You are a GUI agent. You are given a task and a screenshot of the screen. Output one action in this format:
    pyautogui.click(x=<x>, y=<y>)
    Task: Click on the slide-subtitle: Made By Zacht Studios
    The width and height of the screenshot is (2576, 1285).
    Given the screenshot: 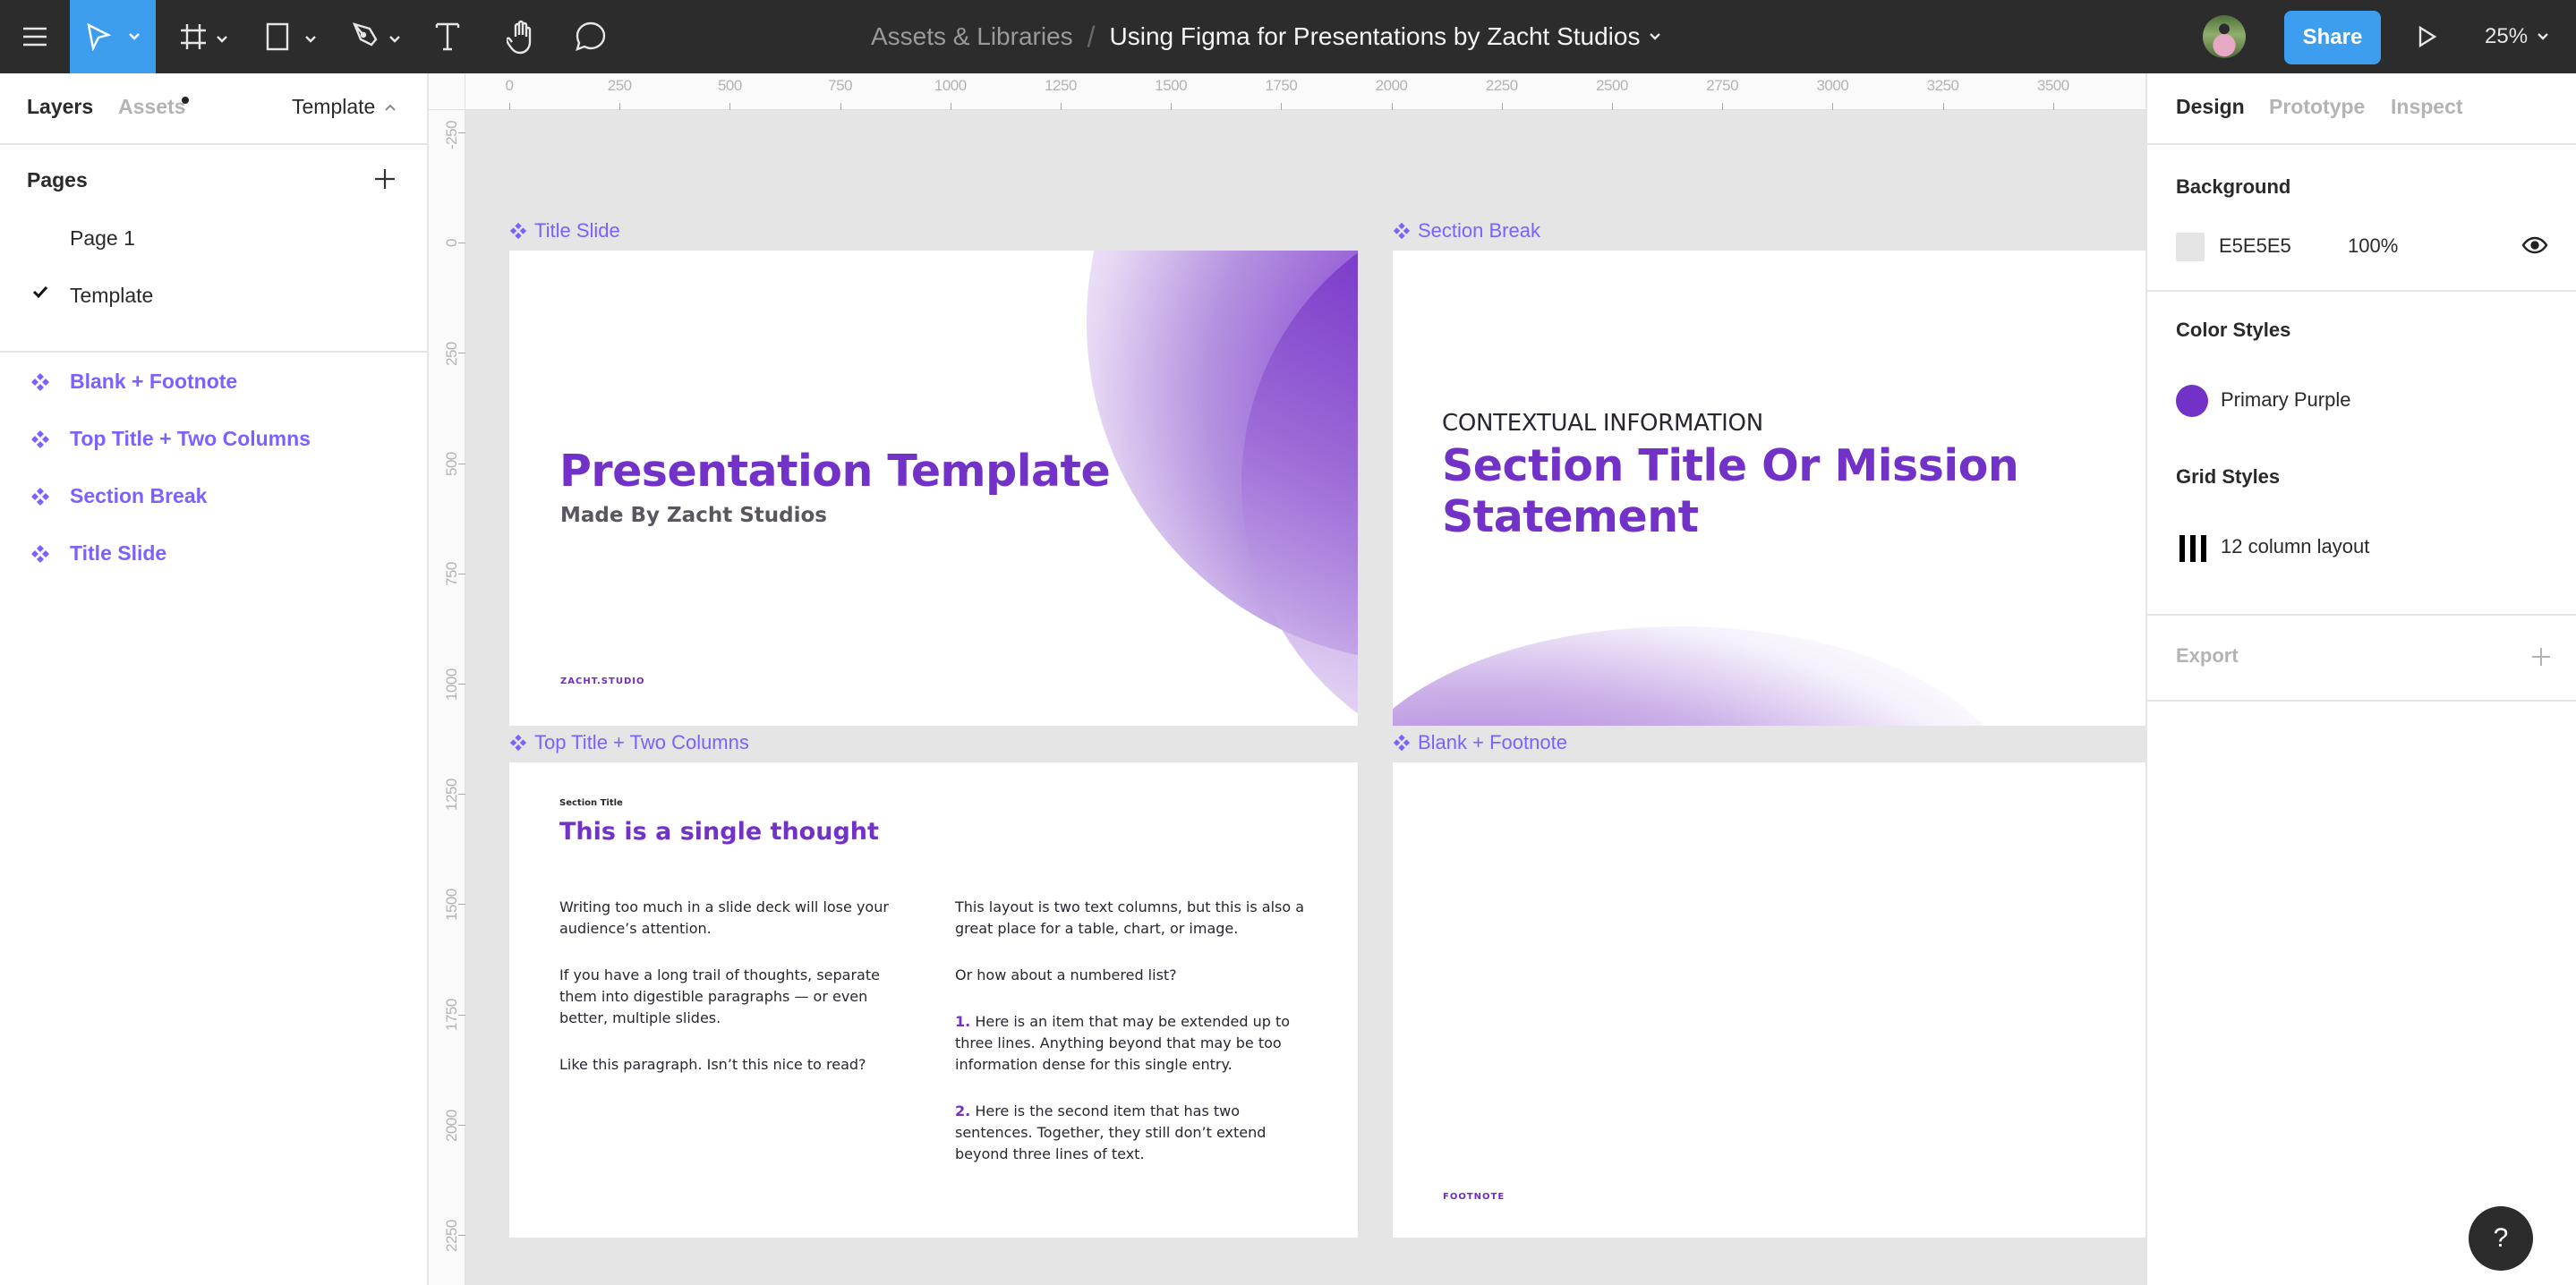 What is the action you would take?
    pyautogui.click(x=693, y=515)
    